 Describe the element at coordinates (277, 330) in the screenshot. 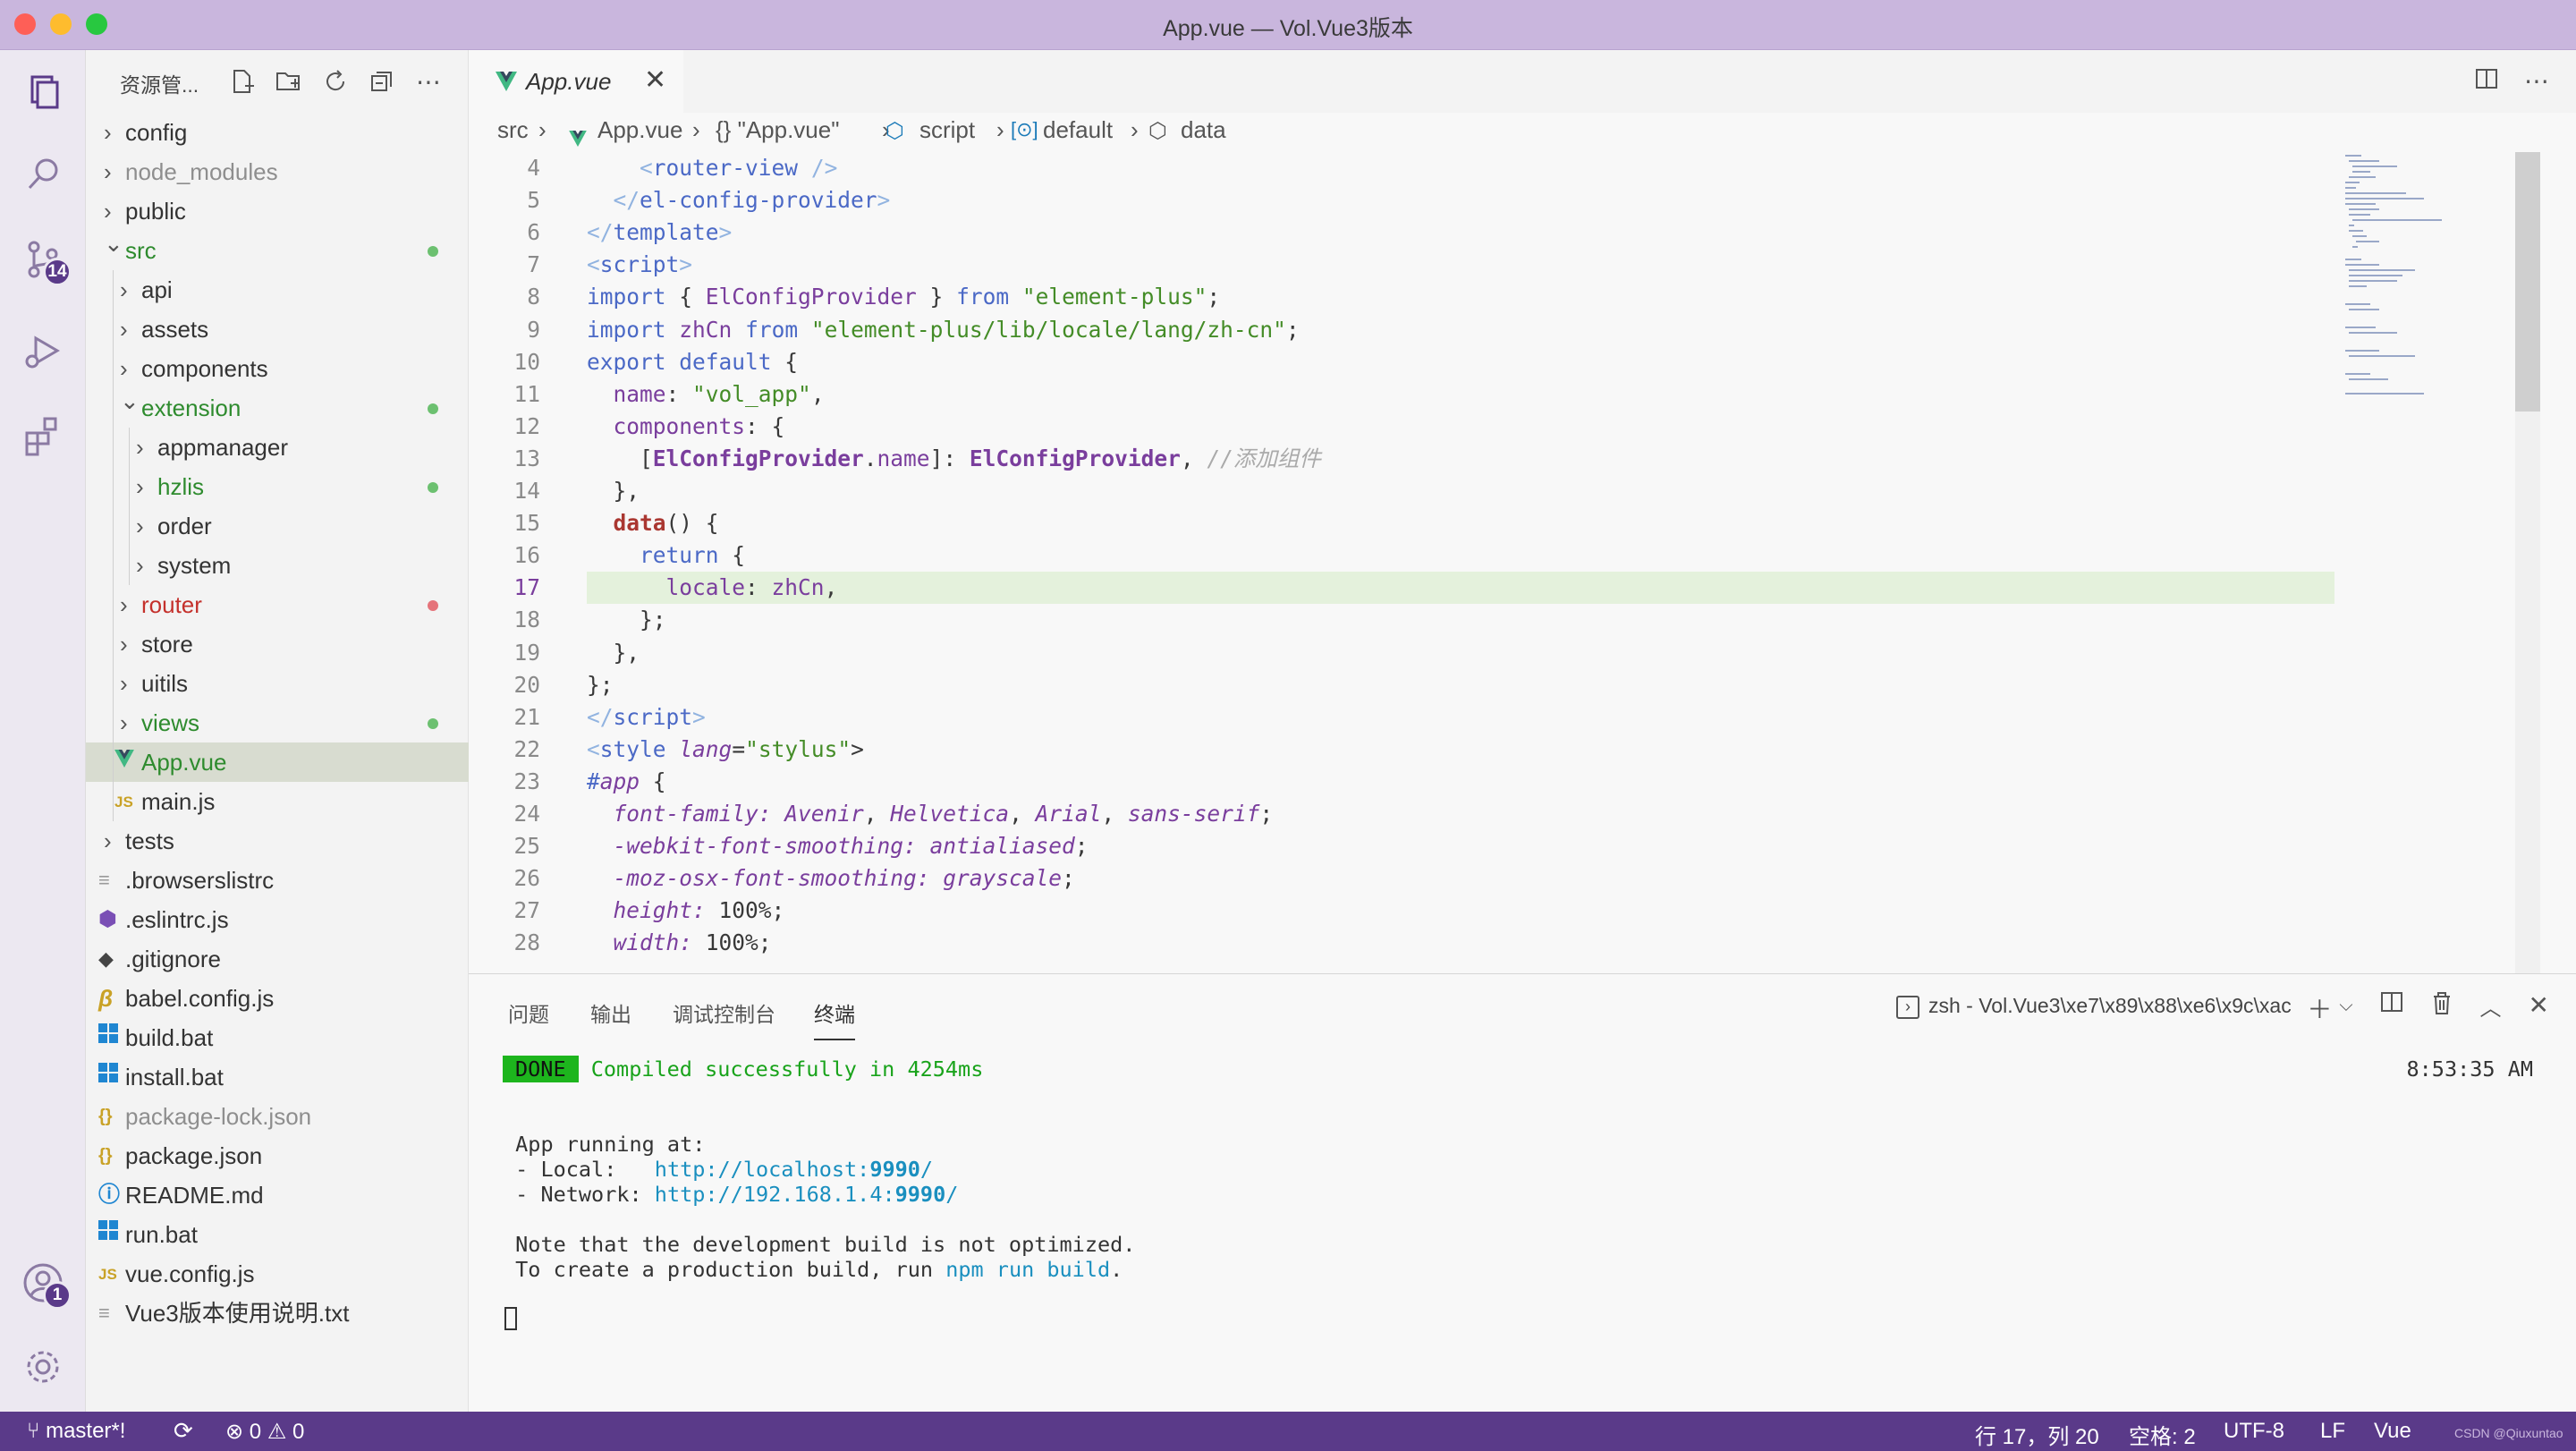

I see `folder-item-assets: › assets` at that location.